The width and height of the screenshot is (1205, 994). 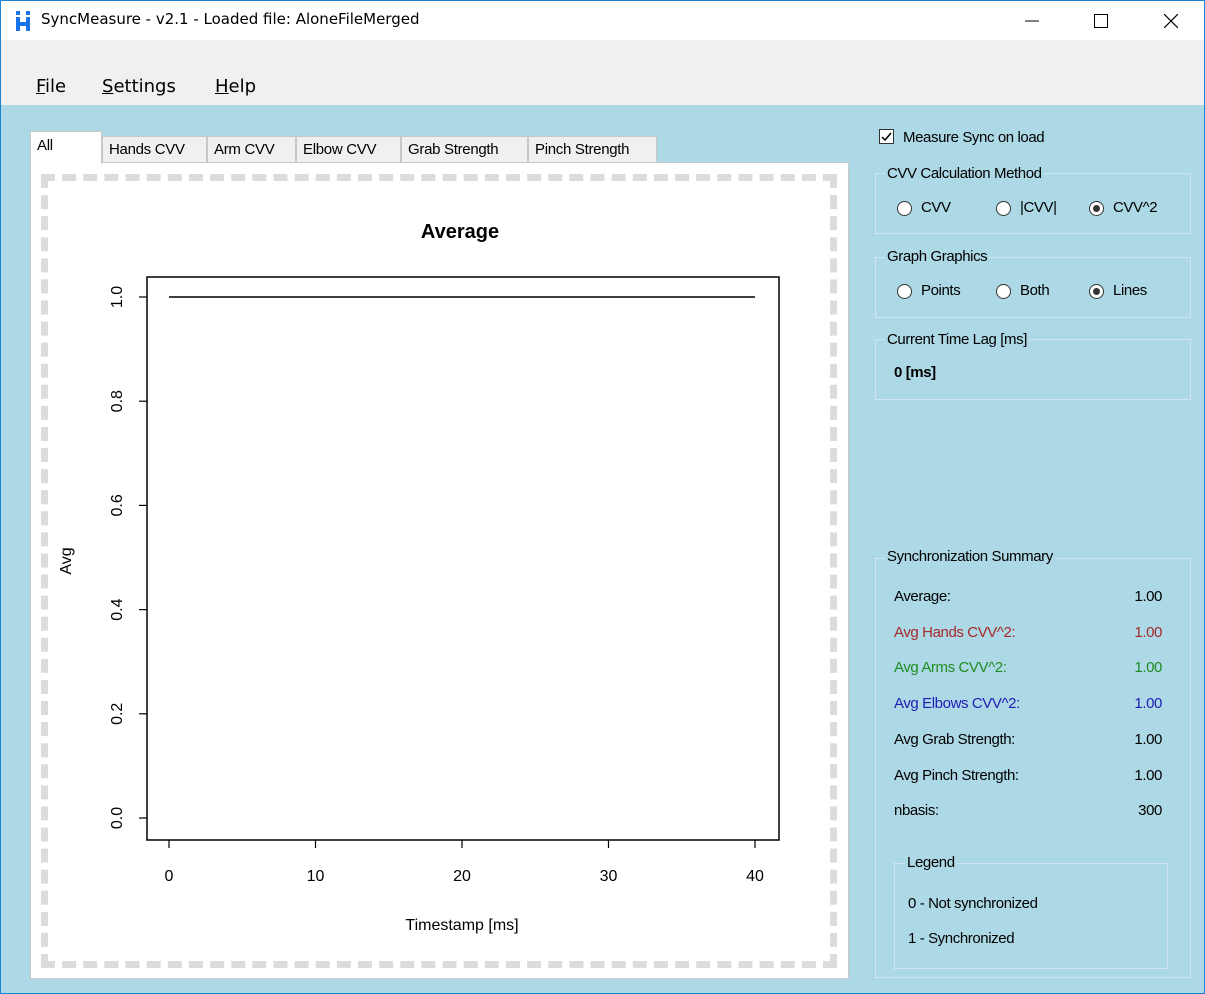 I want to click on maximize-button, so click(x=1101, y=20).